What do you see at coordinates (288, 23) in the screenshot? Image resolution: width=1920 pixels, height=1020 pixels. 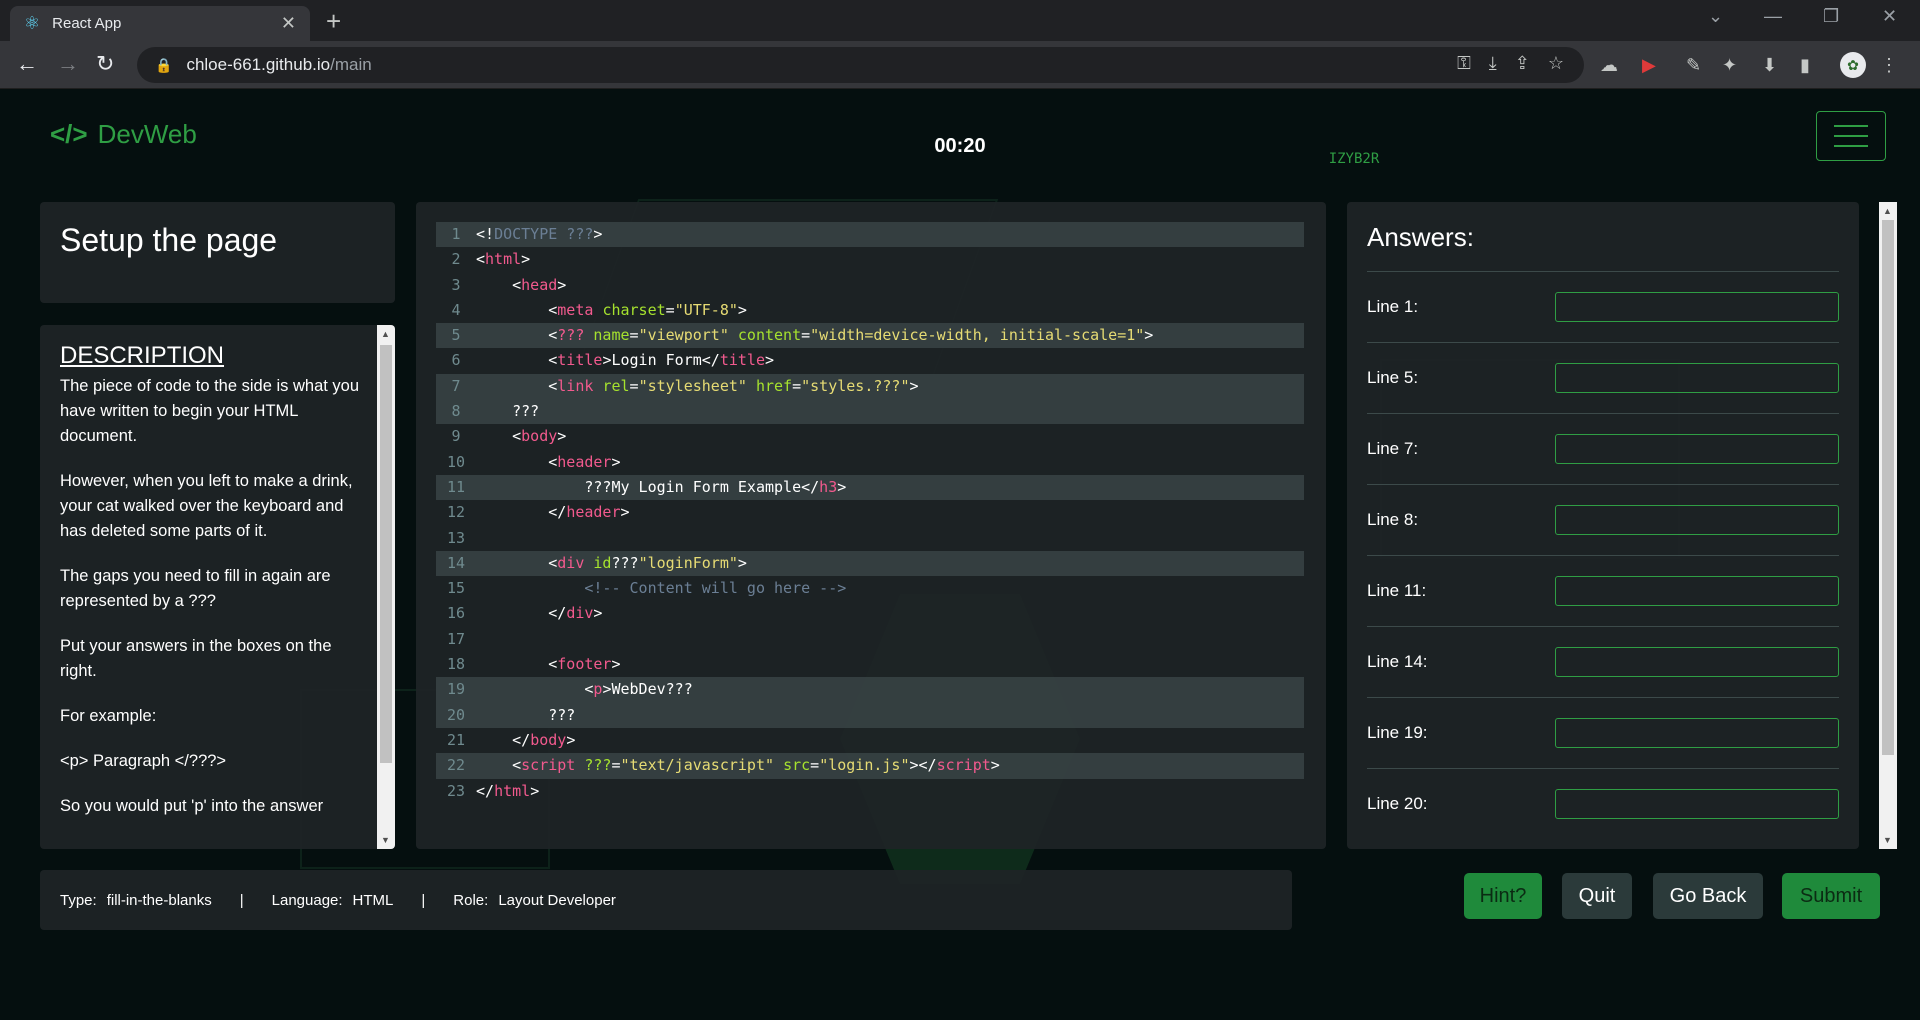 I see `close-tab-icon: ✕` at bounding box center [288, 23].